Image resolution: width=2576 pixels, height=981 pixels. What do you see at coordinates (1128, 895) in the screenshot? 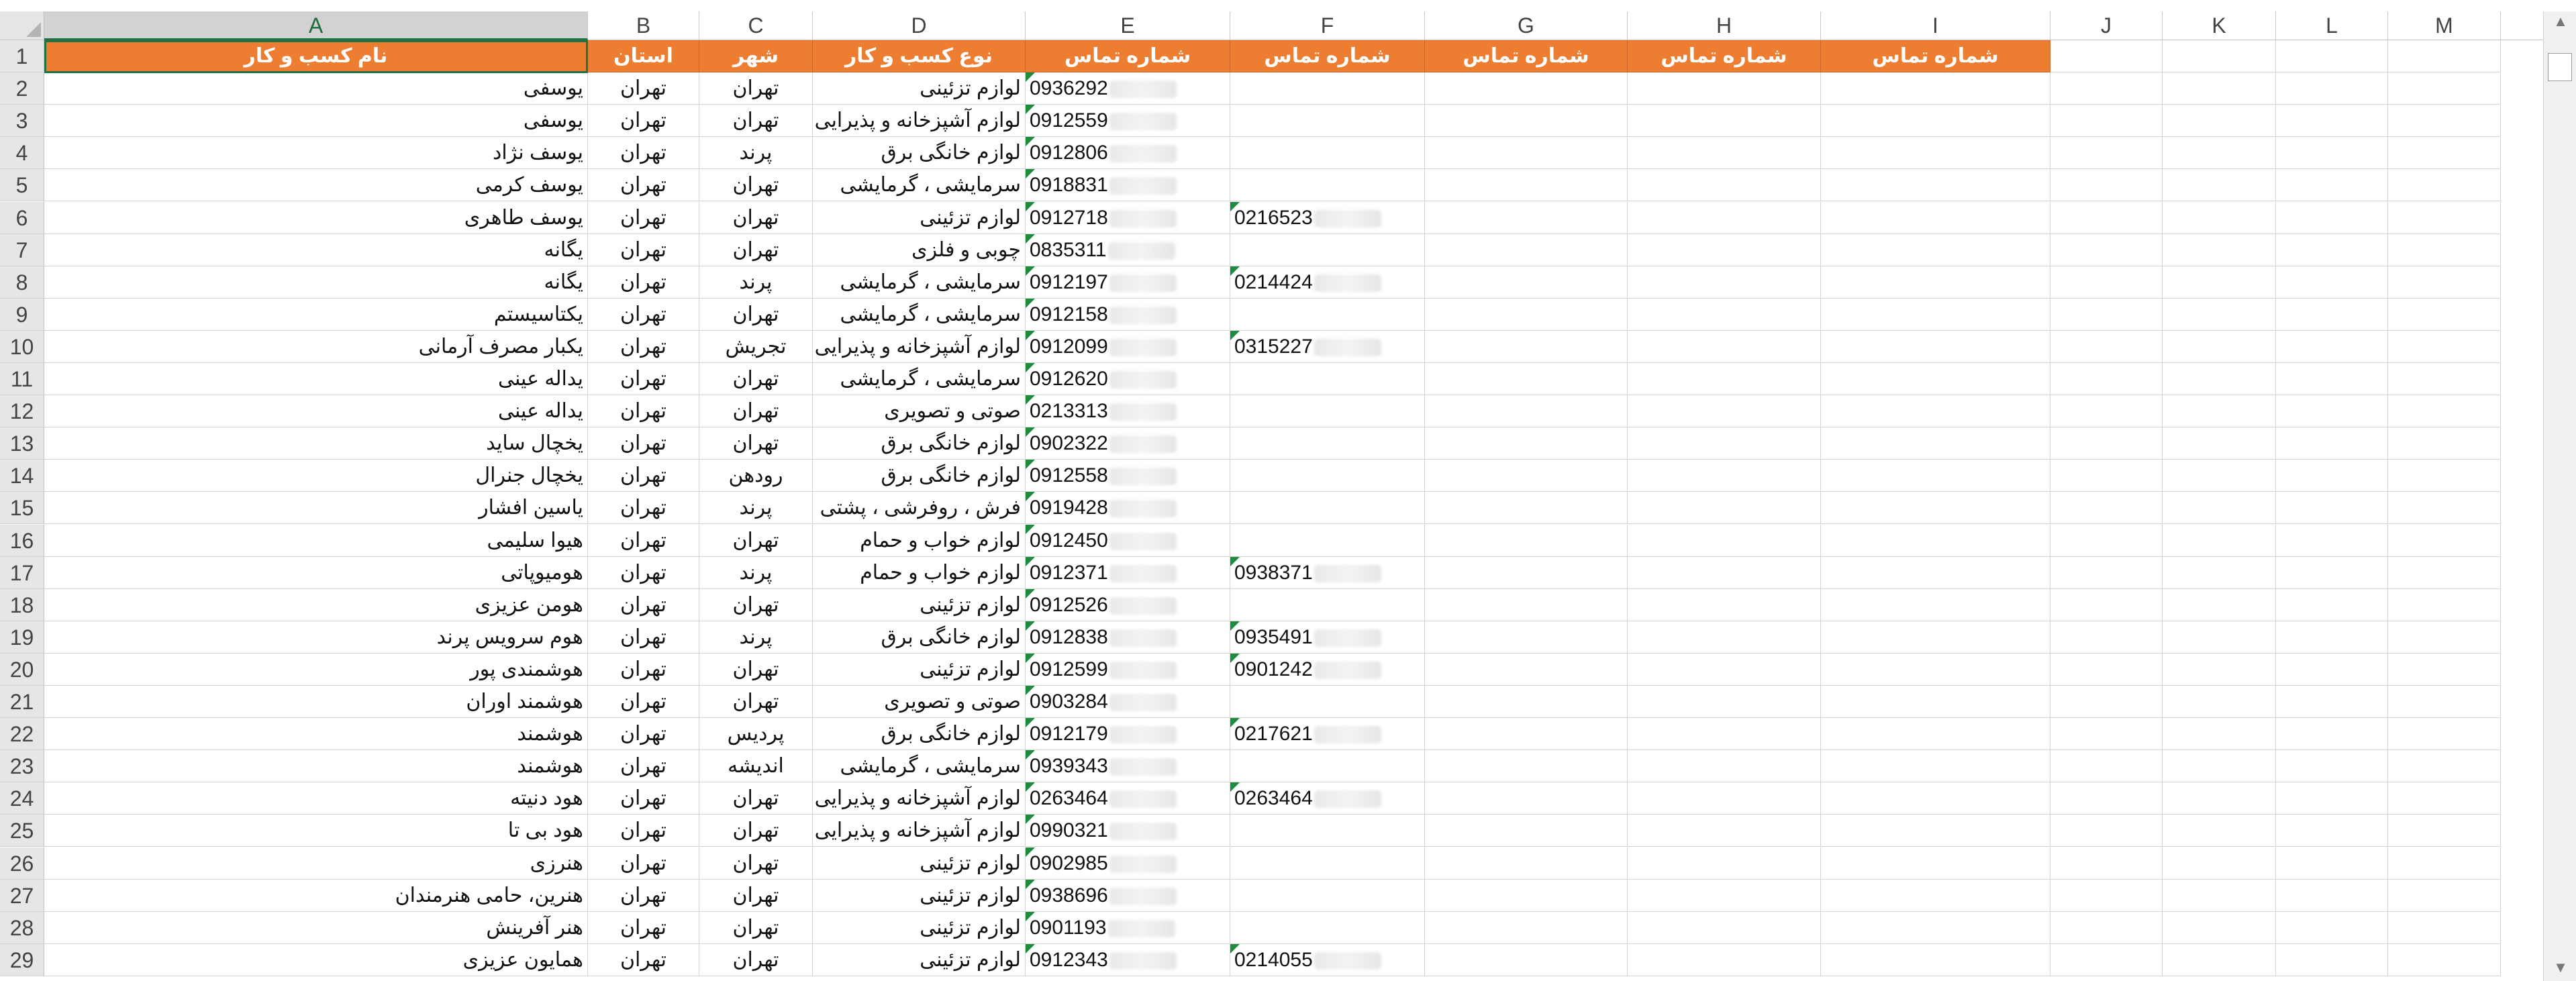
I see `cell-phone1: 0938696` at bounding box center [1128, 895].